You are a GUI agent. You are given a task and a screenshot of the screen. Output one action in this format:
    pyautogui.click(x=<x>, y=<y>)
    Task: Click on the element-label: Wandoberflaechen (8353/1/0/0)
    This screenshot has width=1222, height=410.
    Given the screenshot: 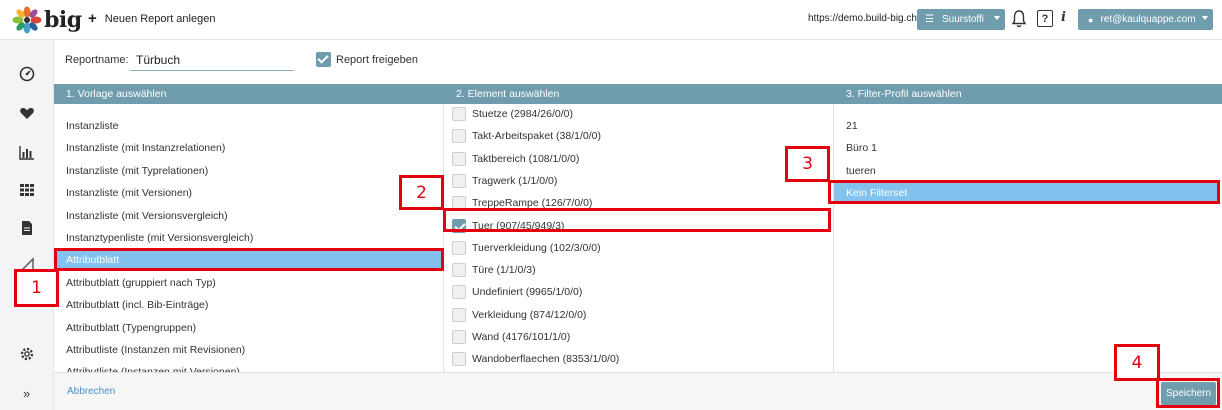 What is the action you would take?
    pyautogui.click(x=546, y=359)
    